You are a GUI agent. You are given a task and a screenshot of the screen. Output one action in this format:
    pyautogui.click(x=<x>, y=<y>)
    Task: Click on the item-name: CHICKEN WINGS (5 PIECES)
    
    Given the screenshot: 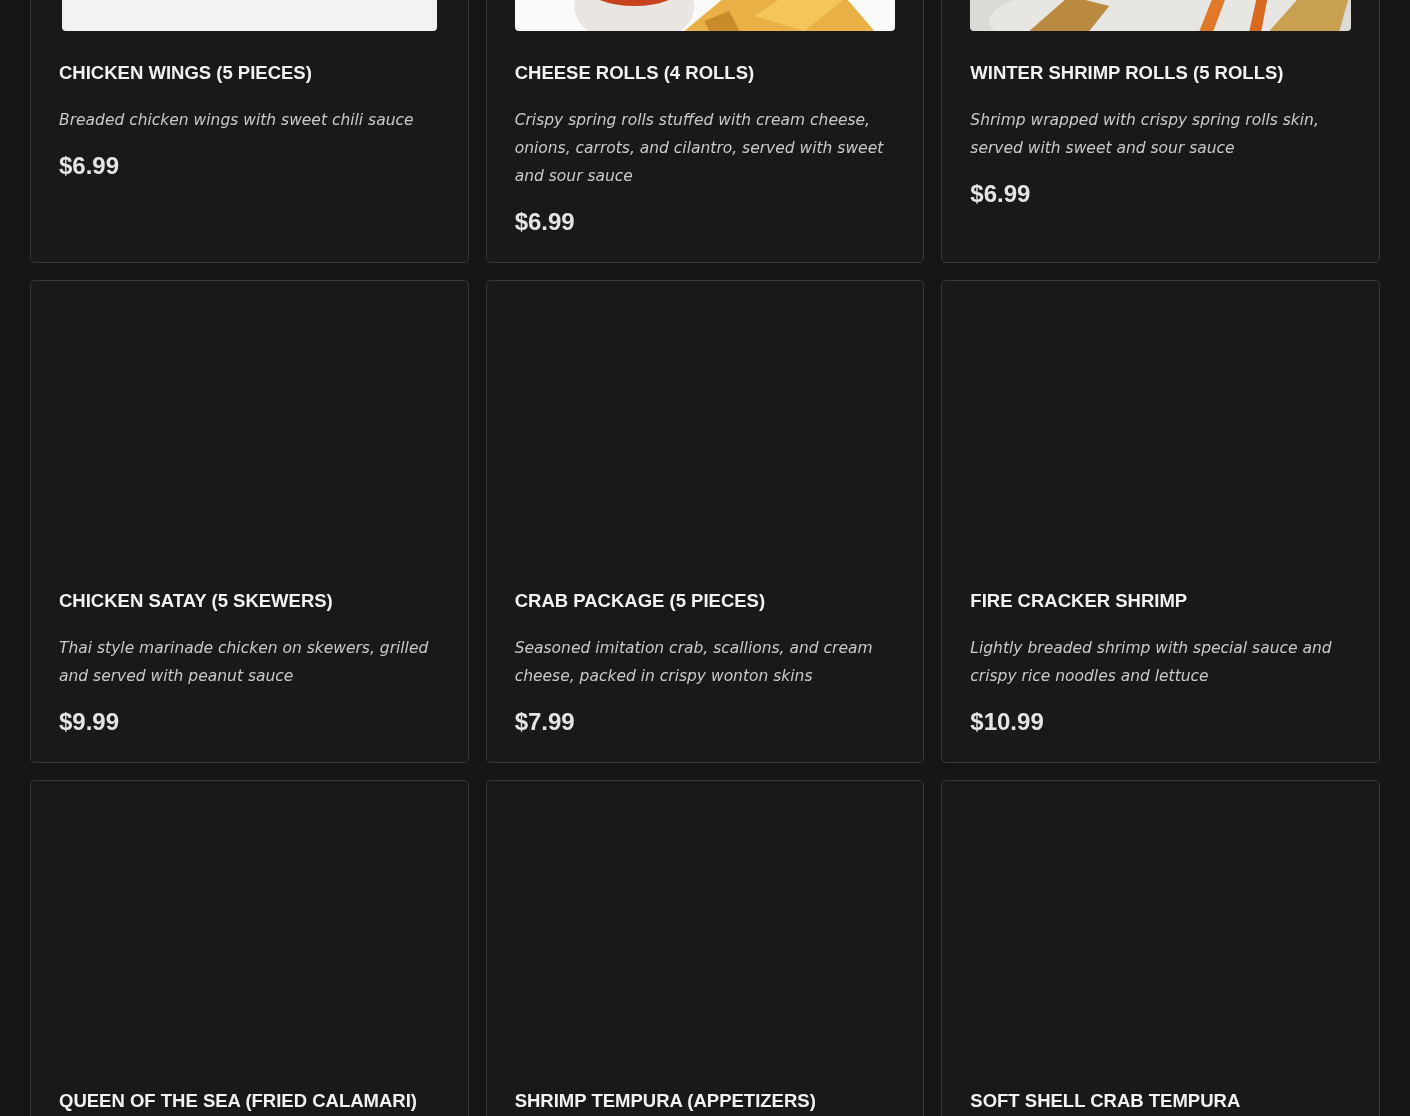 What is the action you would take?
    pyautogui.click(x=186, y=73)
    